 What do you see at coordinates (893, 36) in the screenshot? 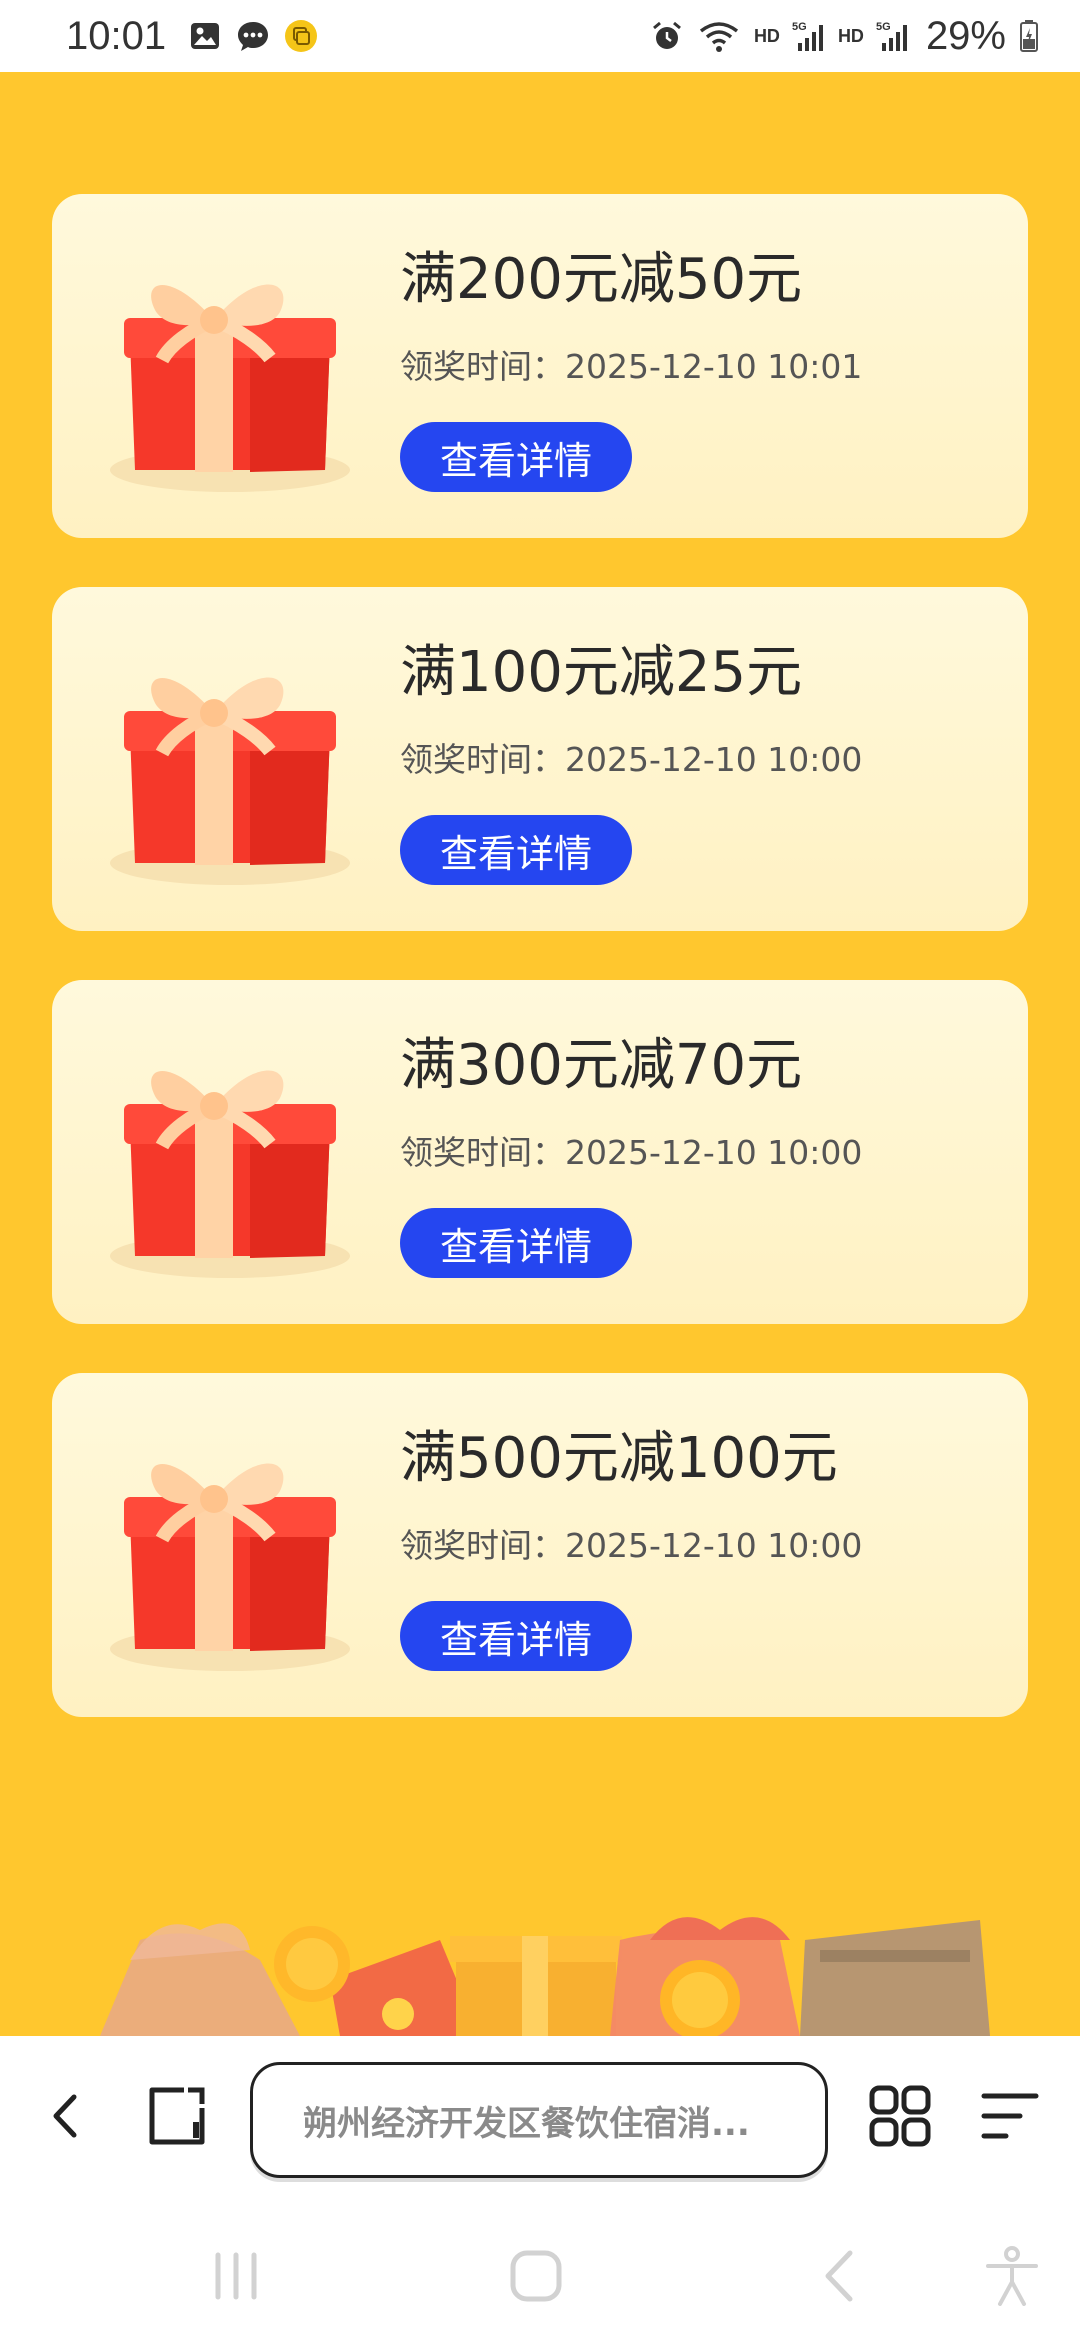
I see `signal-icon-2: 5G` at bounding box center [893, 36].